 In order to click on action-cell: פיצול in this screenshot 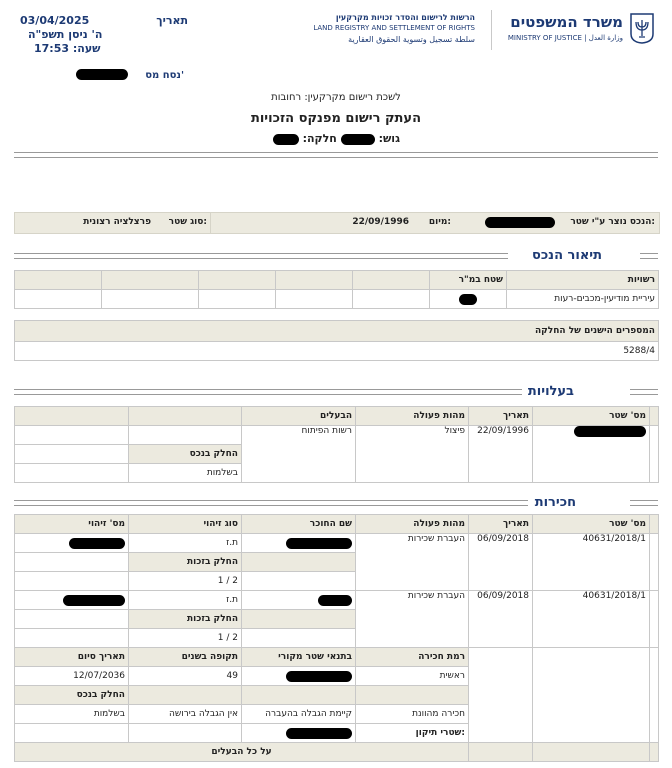, I will do `click(412, 454)`.